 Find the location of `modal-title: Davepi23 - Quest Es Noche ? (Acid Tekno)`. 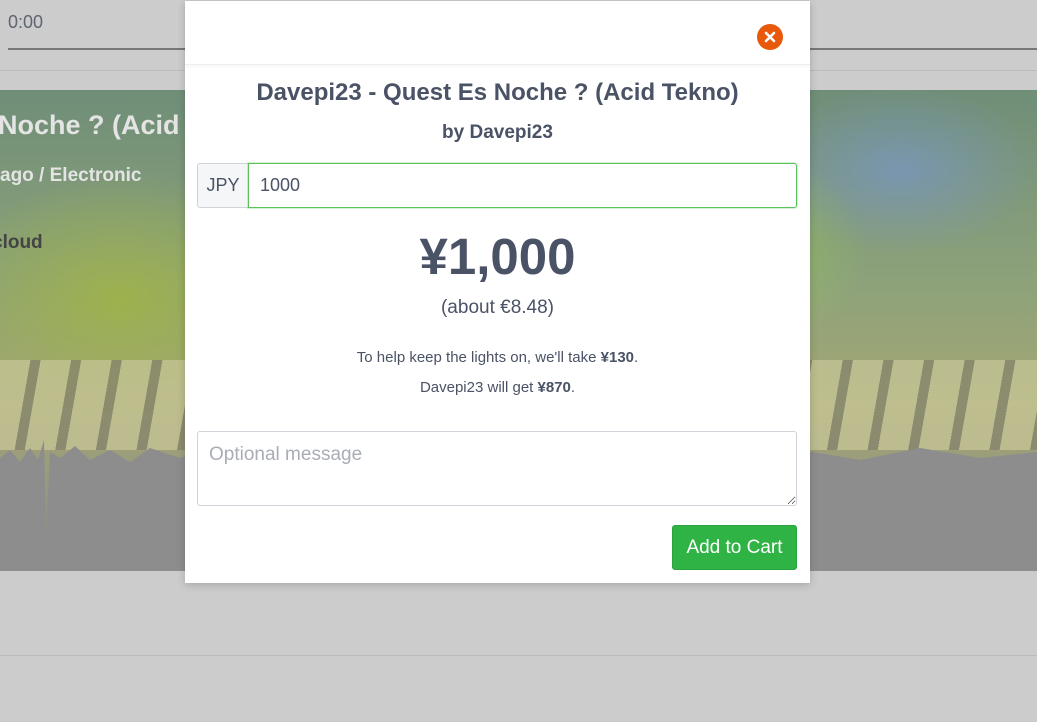

modal-title: Davepi23 - Quest Es Noche ? (Acid Tekno) is located at coordinates (497, 92).